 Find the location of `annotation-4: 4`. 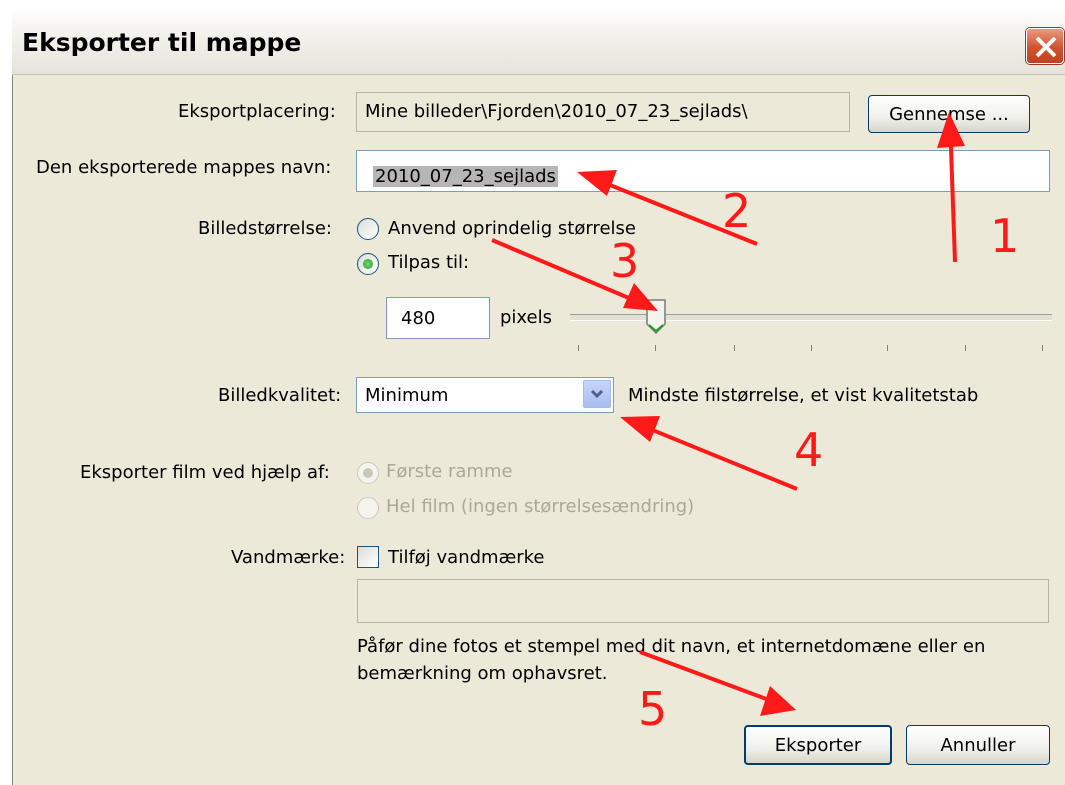

annotation-4: 4 is located at coordinates (809, 450).